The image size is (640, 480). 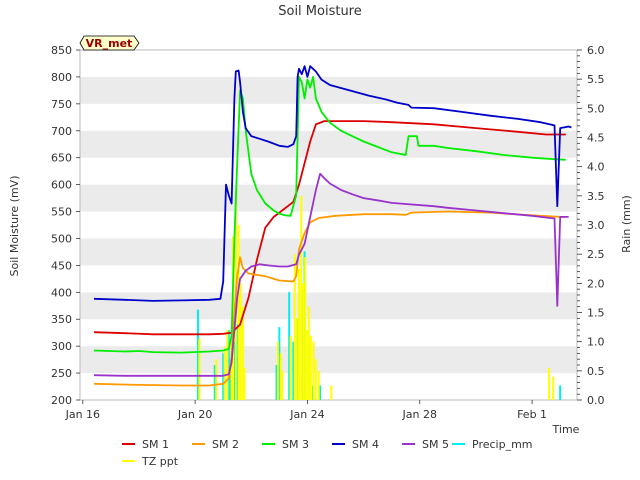 What do you see at coordinates (61, 400) in the screenshot?
I see `left-tick-label: 200` at bounding box center [61, 400].